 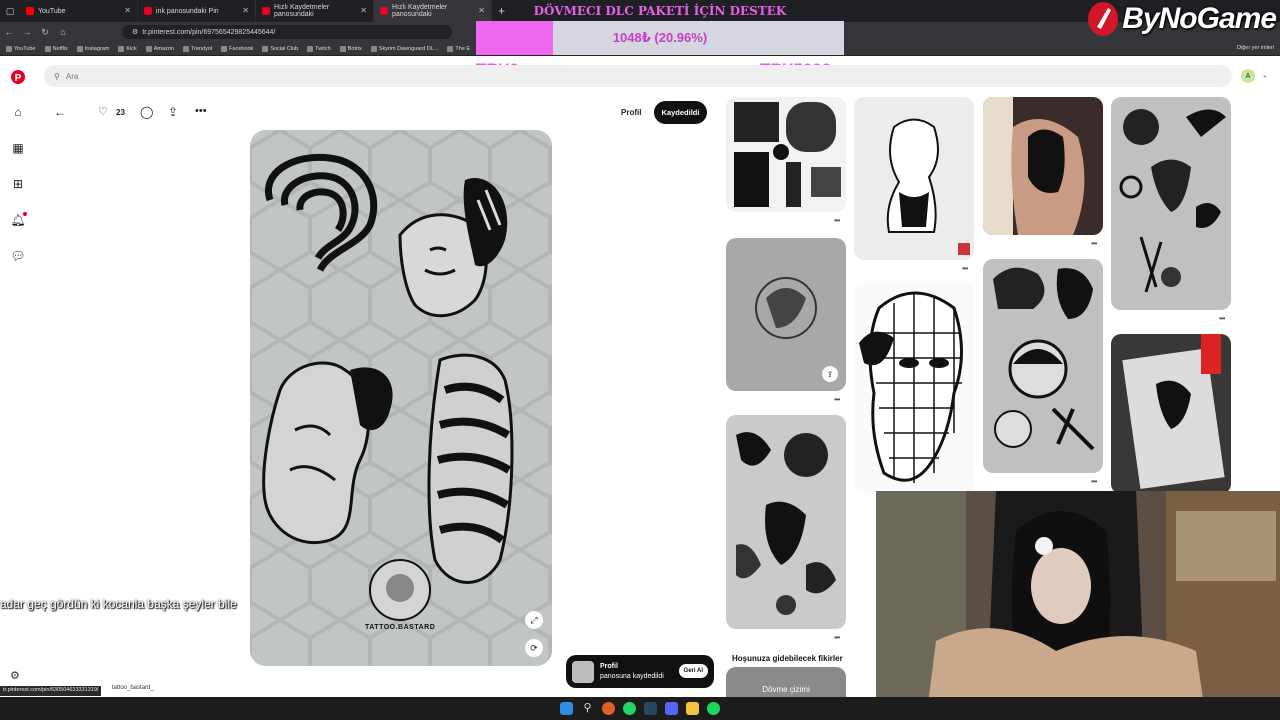 What do you see at coordinates (135, 32) in the screenshot?
I see `site-info-icon: ⚙` at bounding box center [135, 32].